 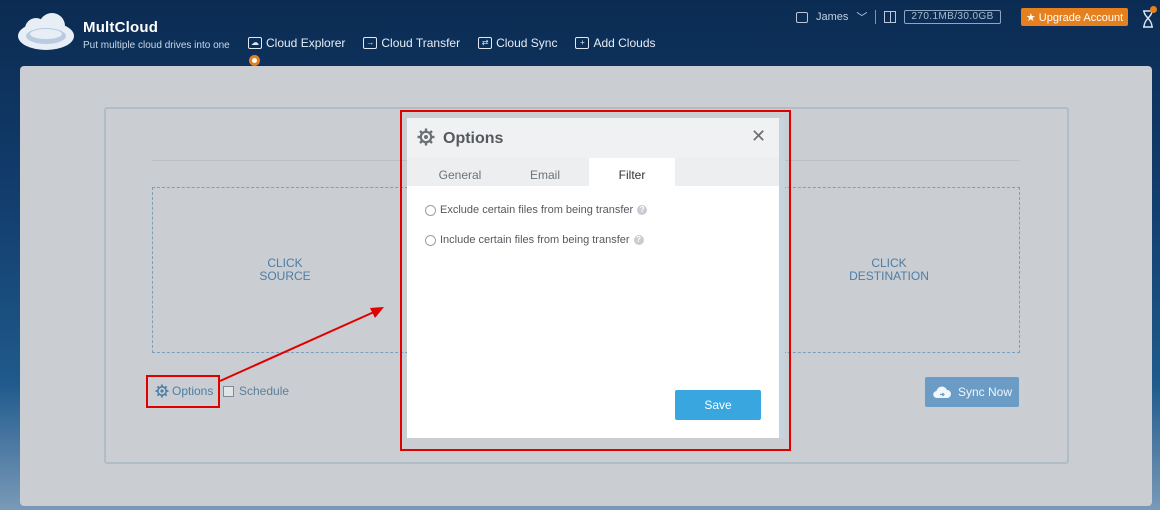 I want to click on dialog-tabs: General Email Filter, so click(x=593, y=172).